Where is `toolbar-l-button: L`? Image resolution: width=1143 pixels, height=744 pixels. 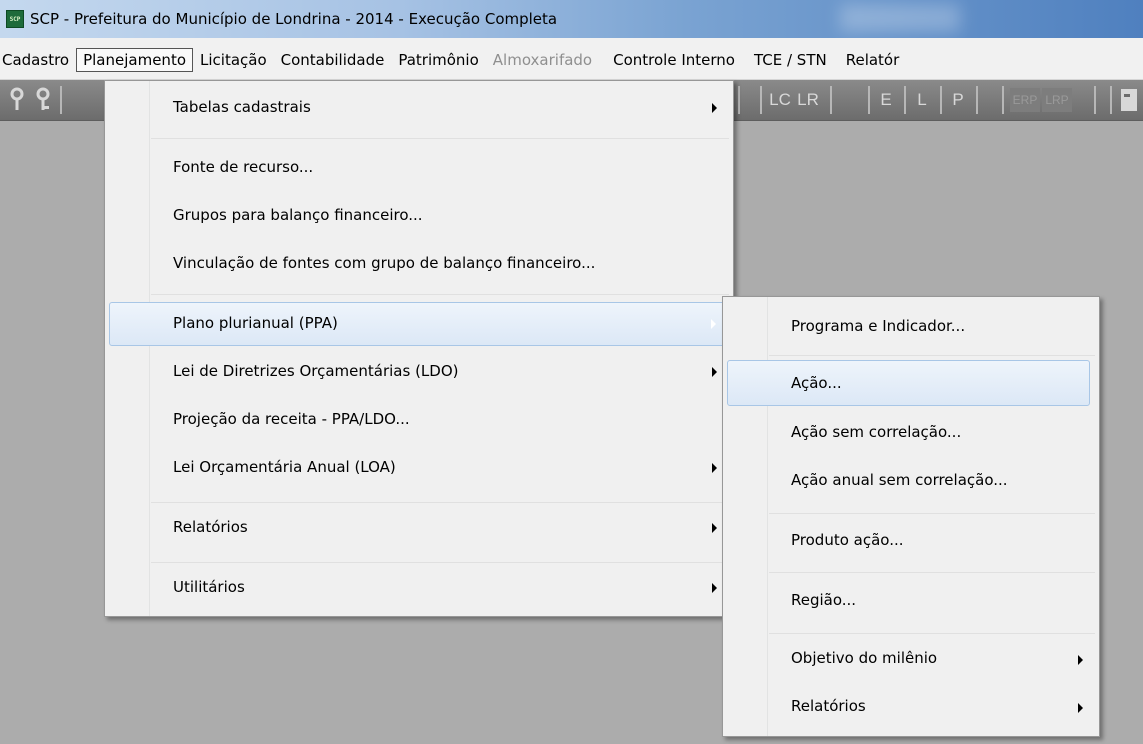 toolbar-l-button: L is located at coordinates (922, 100).